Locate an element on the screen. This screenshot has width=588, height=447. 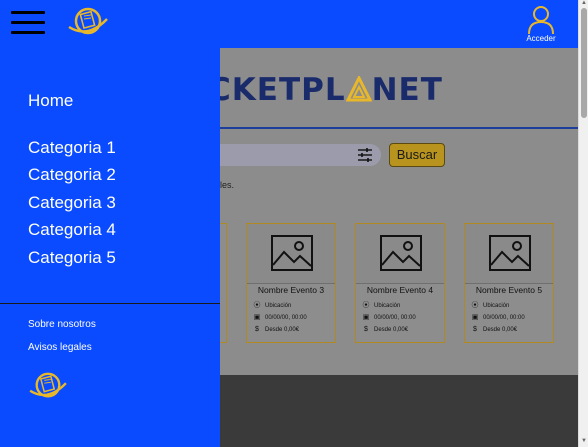
scrollbar-thumb is located at coordinates (584, 63).